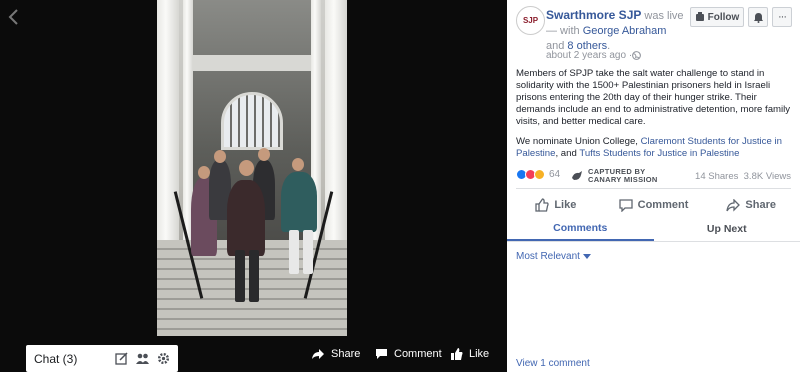 The image size is (800, 372). What do you see at coordinates (733, 205) in the screenshot?
I see `share-outline-icon` at bounding box center [733, 205].